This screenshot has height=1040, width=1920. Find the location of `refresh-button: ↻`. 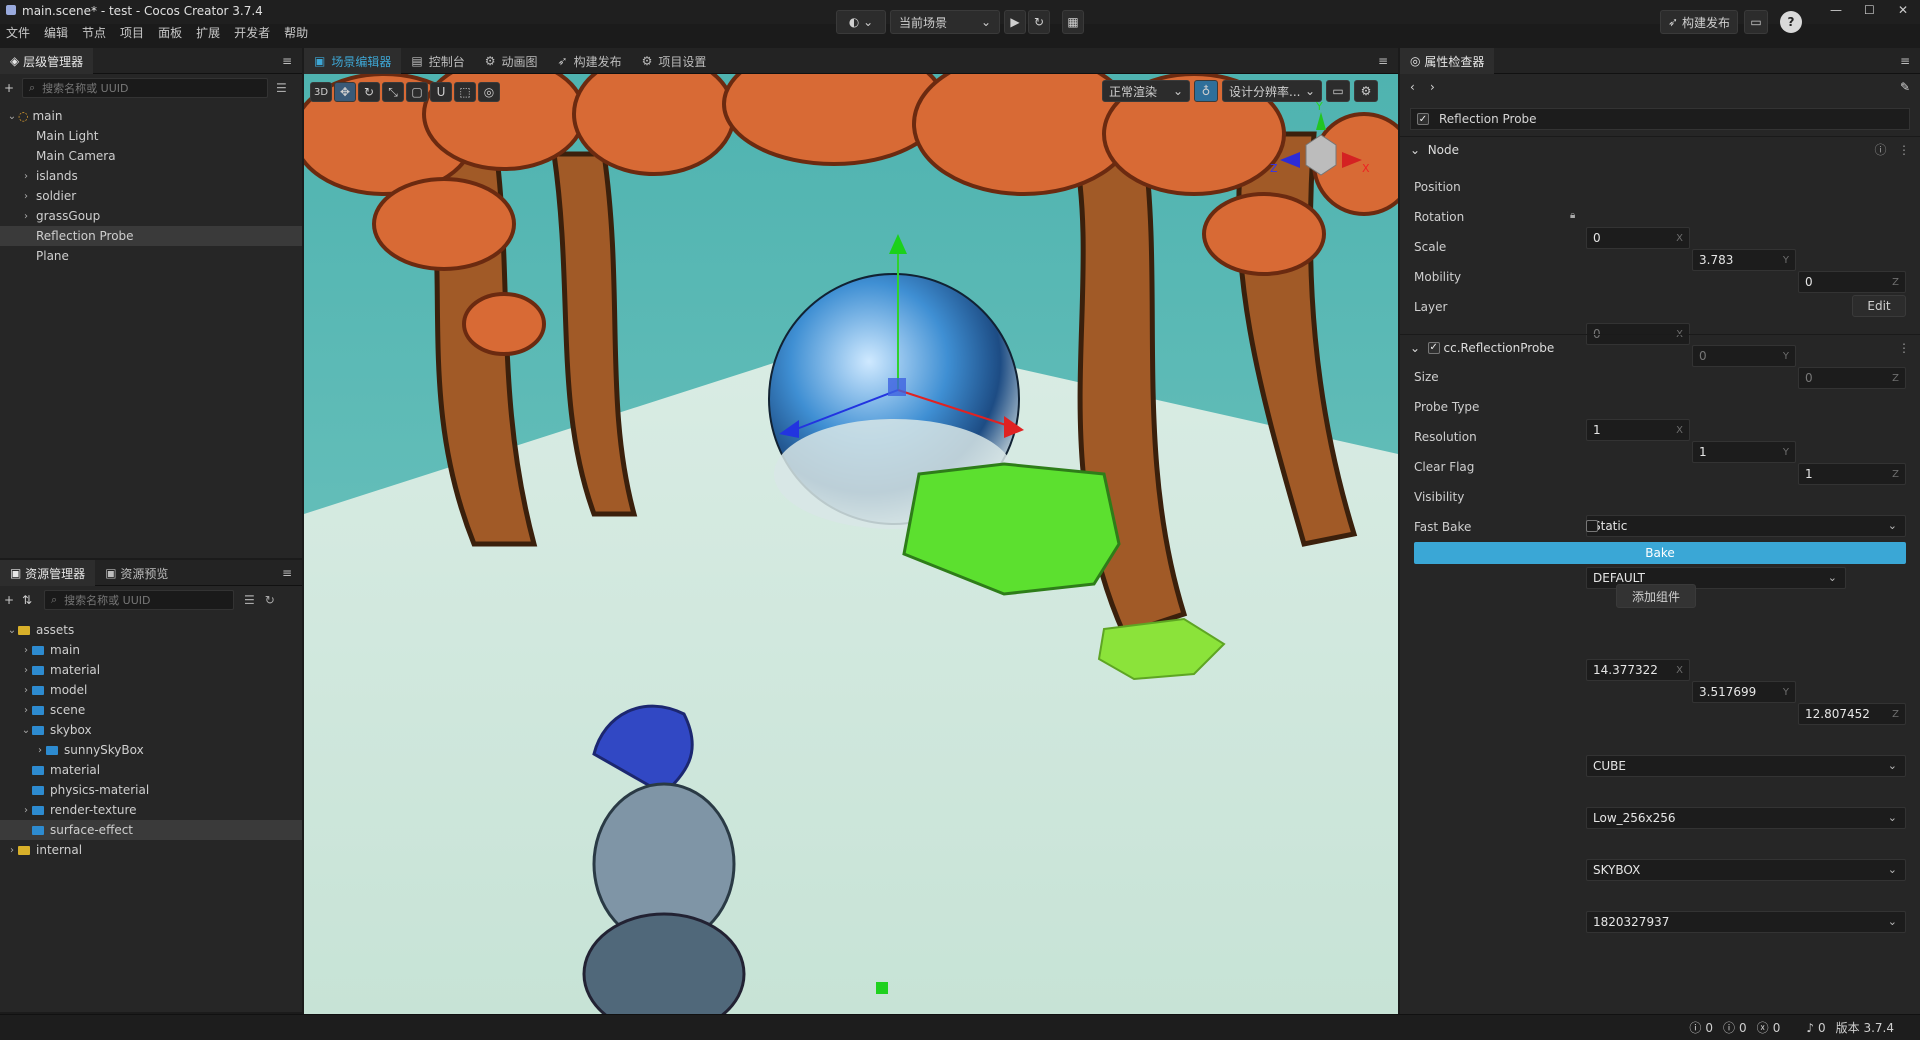

refresh-button: ↻ is located at coordinates (1039, 22).